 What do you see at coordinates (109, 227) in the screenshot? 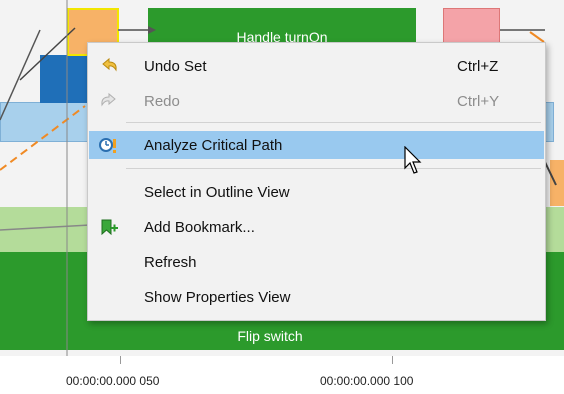
I see `add-bookmark-icon` at bounding box center [109, 227].